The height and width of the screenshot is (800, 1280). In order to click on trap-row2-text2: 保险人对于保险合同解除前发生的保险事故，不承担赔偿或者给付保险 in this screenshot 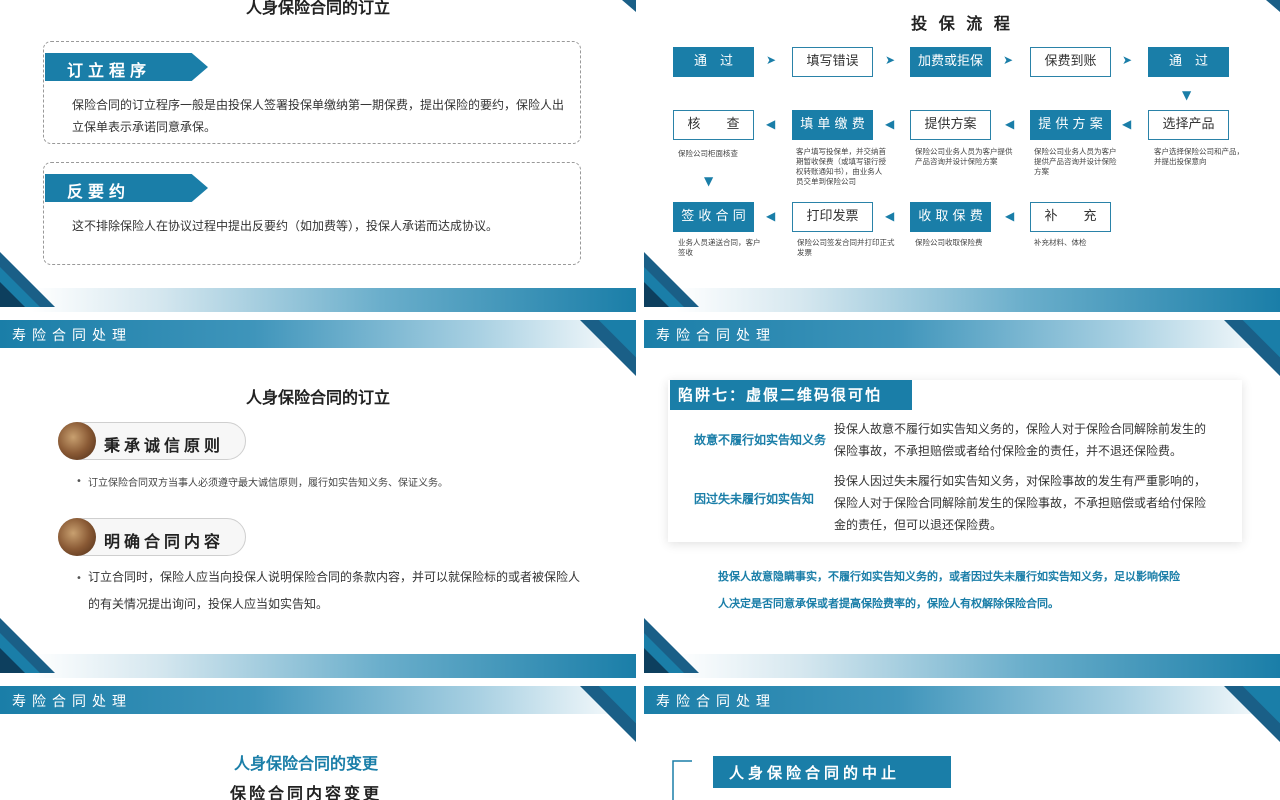, I will do `click(1020, 503)`.